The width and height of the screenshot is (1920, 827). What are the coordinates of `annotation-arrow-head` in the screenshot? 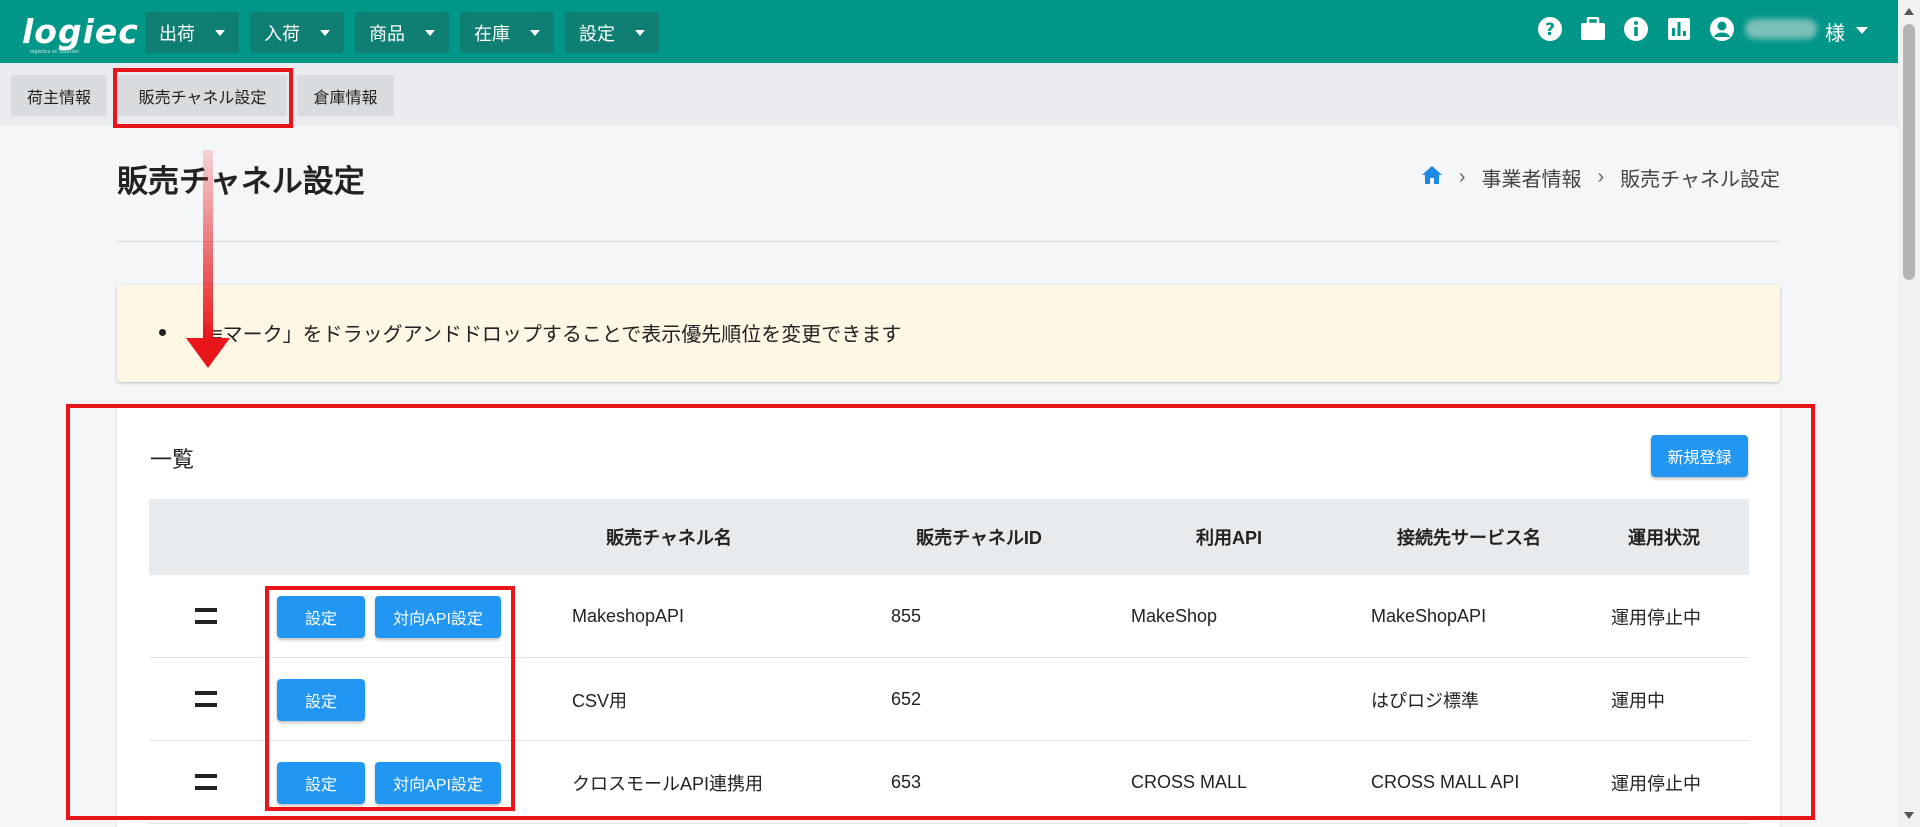 It's located at (208, 353).